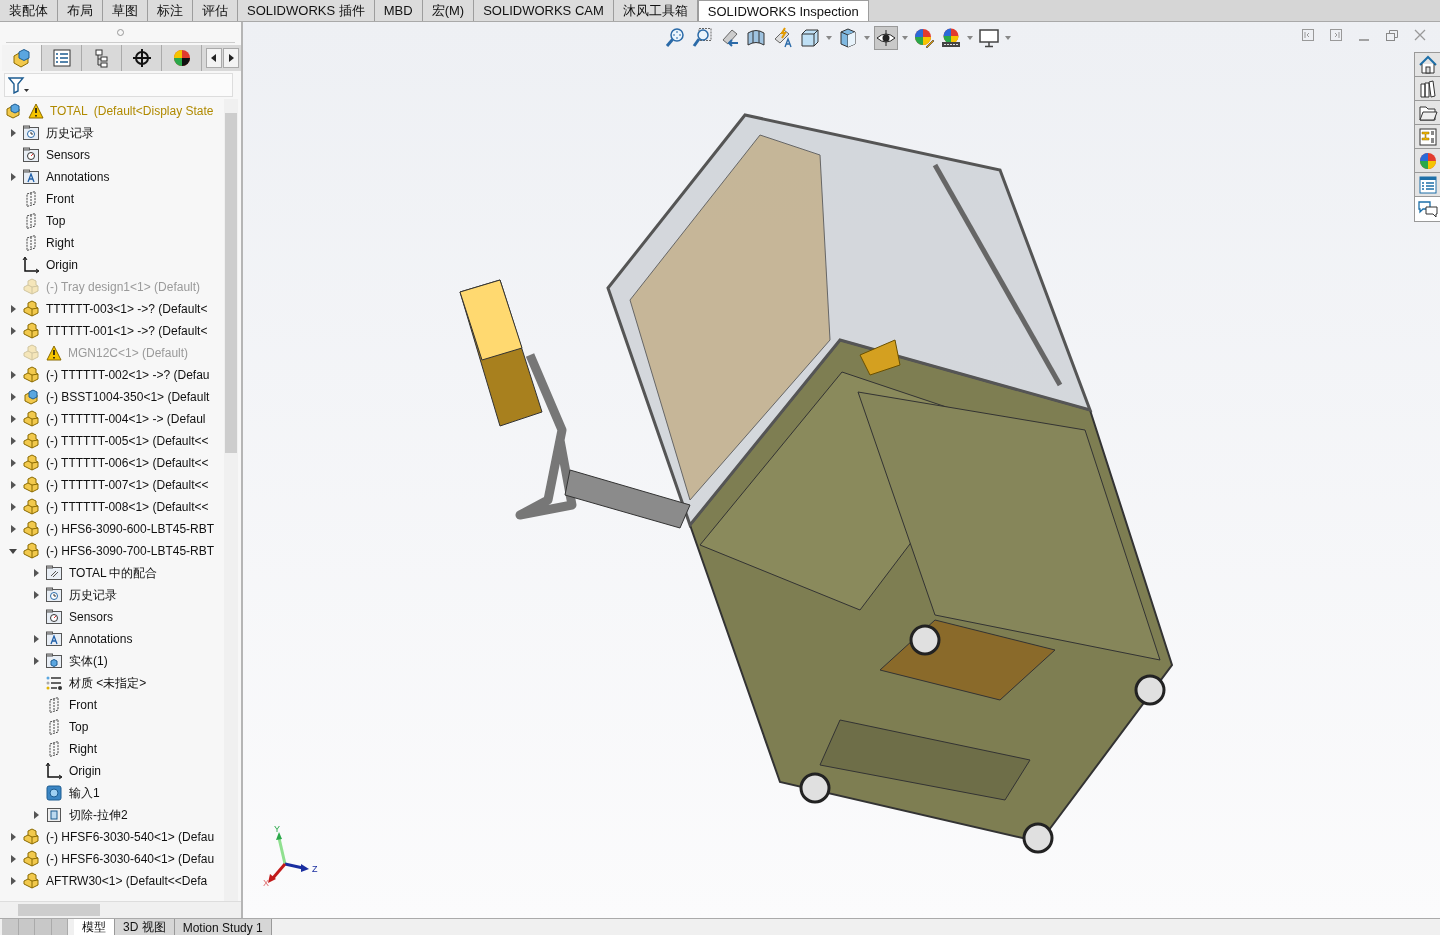 The image size is (1440, 935). Describe the element at coordinates (127, 485) in the screenshot. I see `tree-item: (-) TTTTTT-007<1> (Default<<` at that location.